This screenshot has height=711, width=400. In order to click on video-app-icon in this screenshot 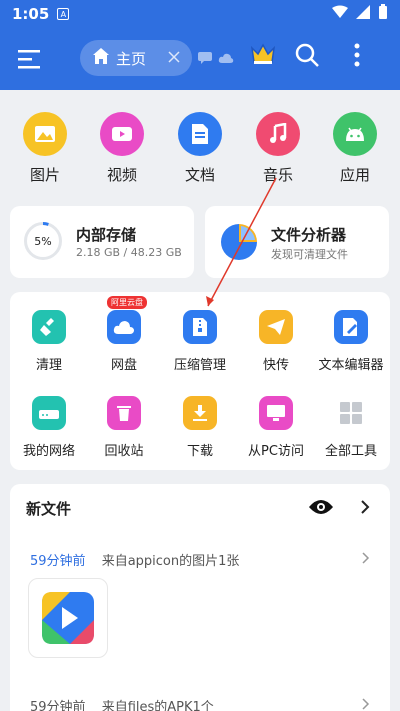, I will do `click(68, 618)`.